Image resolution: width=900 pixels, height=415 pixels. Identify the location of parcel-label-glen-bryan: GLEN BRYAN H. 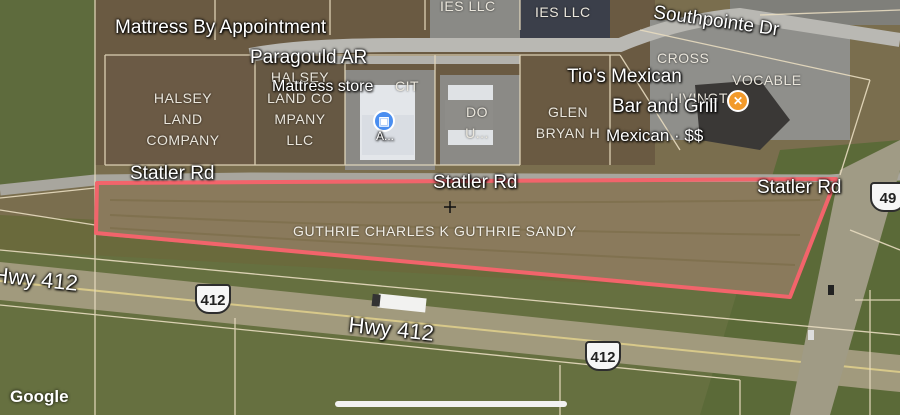
(568, 122).